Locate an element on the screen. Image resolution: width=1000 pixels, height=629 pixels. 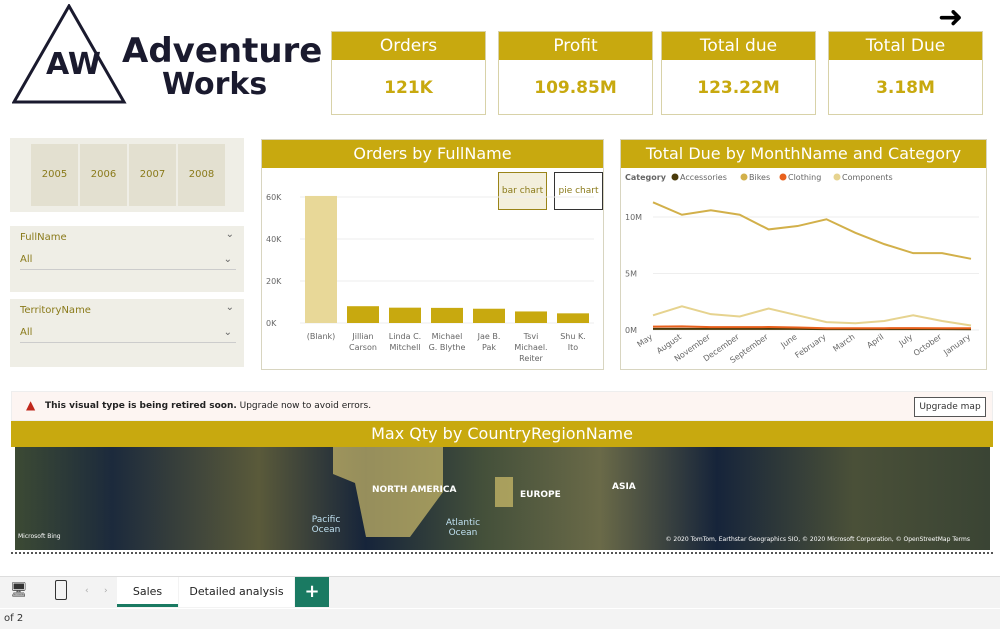
y-tick-label: 10M is located at coordinates (633, 217).